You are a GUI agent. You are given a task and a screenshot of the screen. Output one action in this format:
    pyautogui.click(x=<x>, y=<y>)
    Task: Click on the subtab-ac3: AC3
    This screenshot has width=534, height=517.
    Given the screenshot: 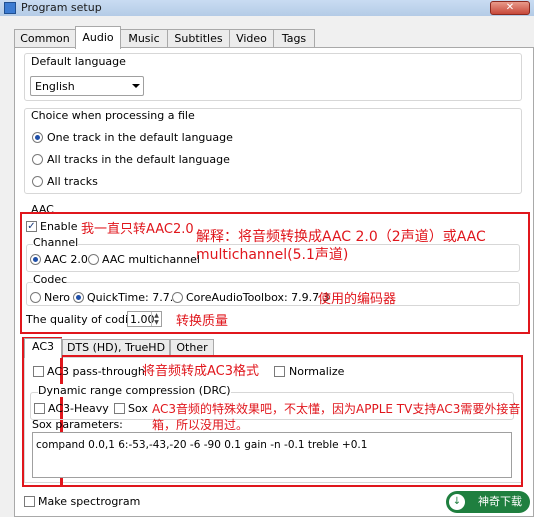 What is the action you would take?
    pyautogui.click(x=43, y=348)
    